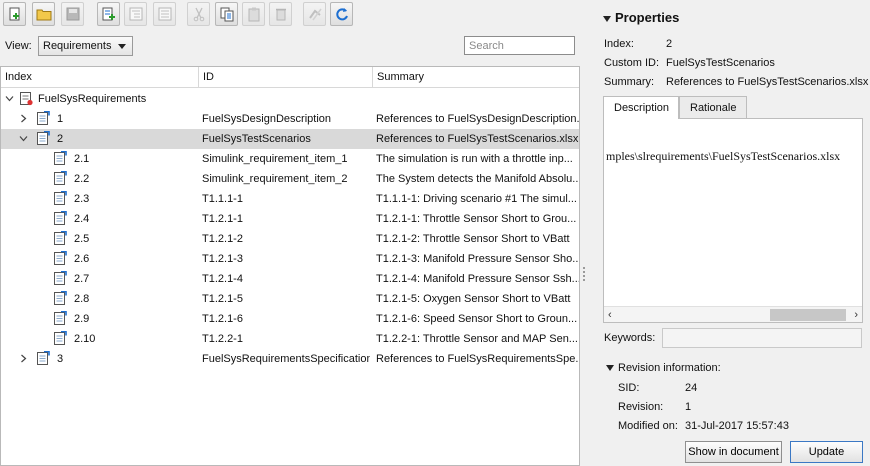 The width and height of the screenshot is (870, 466). Describe the element at coordinates (266, 119) in the screenshot. I see `row-id: FuelSysDesignDescription` at that location.